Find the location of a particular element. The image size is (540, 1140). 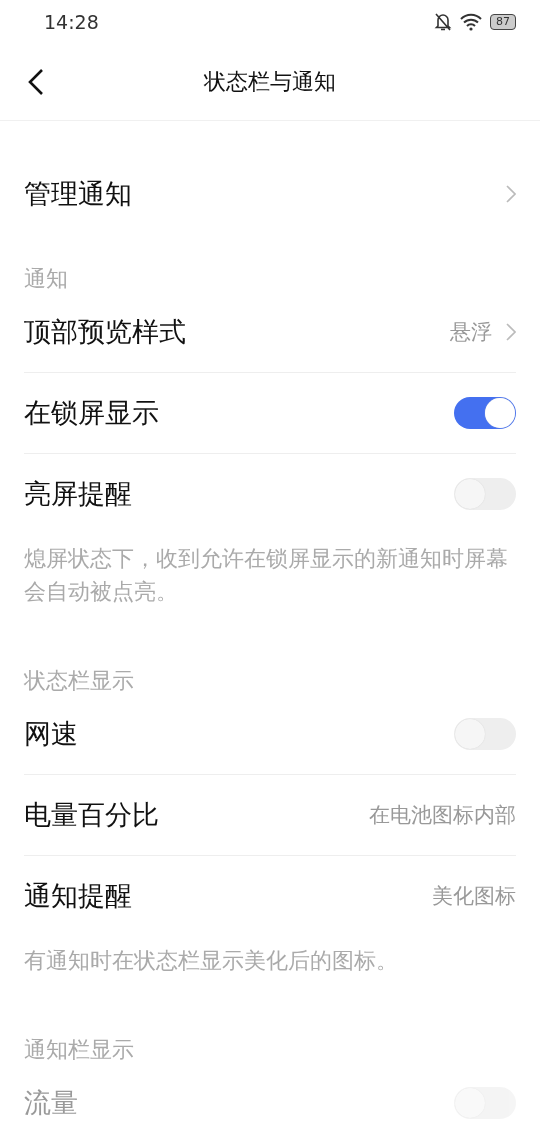

battery-indicator: 87 is located at coordinates (503, 22).